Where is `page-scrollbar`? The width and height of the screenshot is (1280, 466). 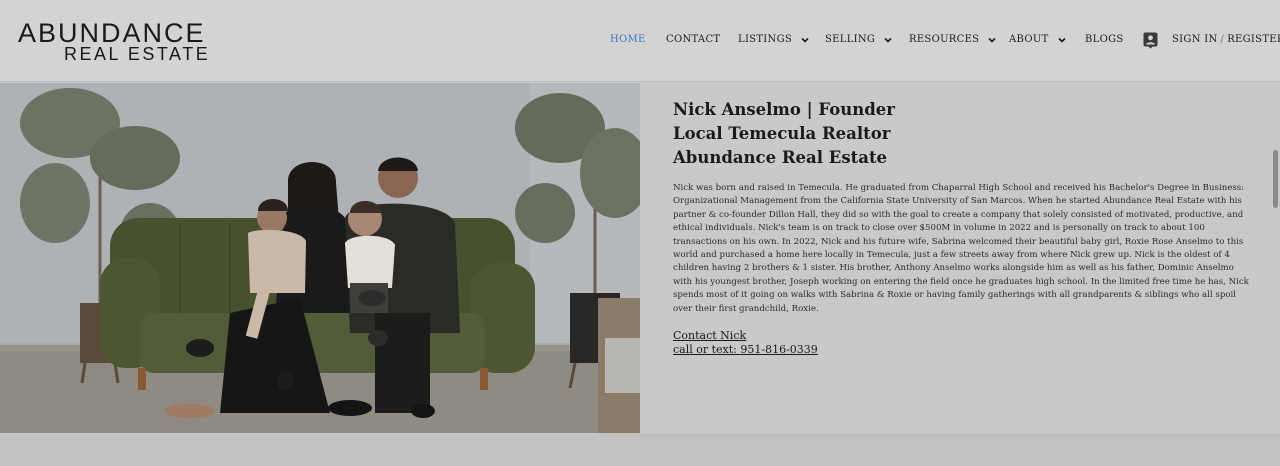 page-scrollbar is located at coordinates (1275, 179).